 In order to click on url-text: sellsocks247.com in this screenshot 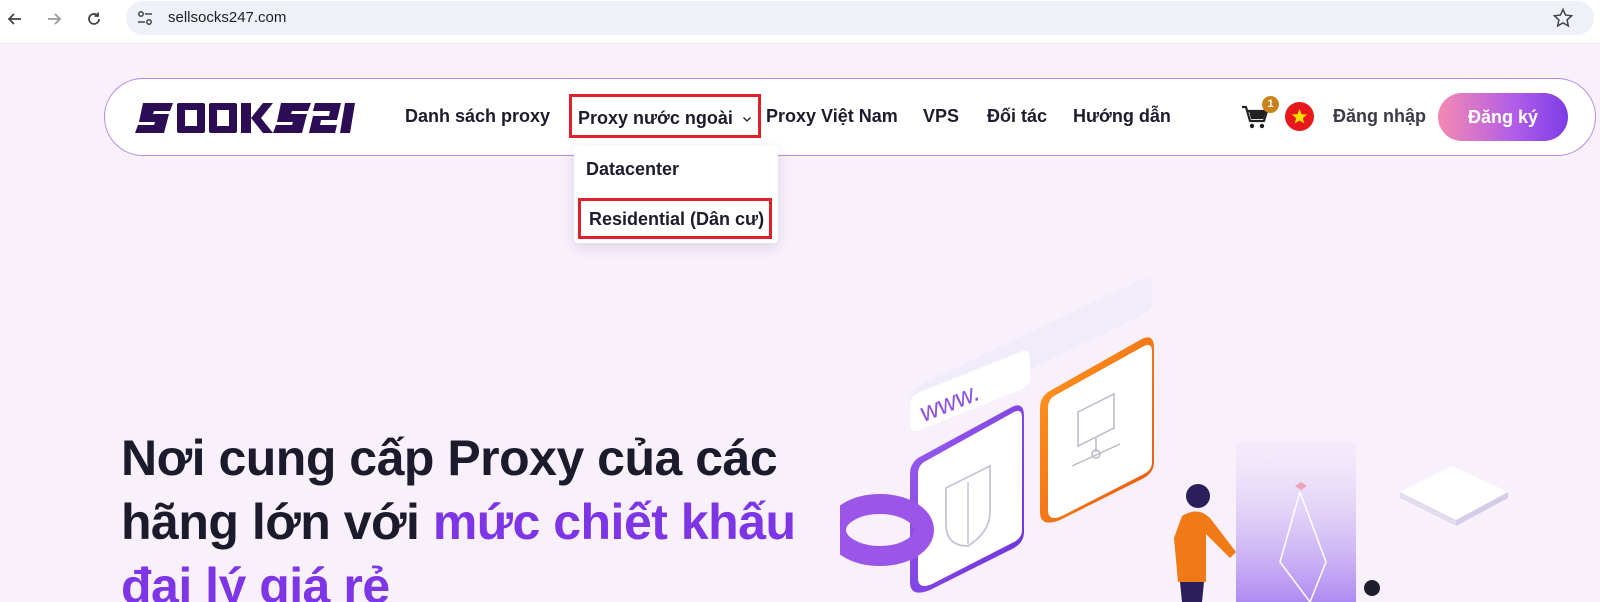, I will do `click(227, 17)`.